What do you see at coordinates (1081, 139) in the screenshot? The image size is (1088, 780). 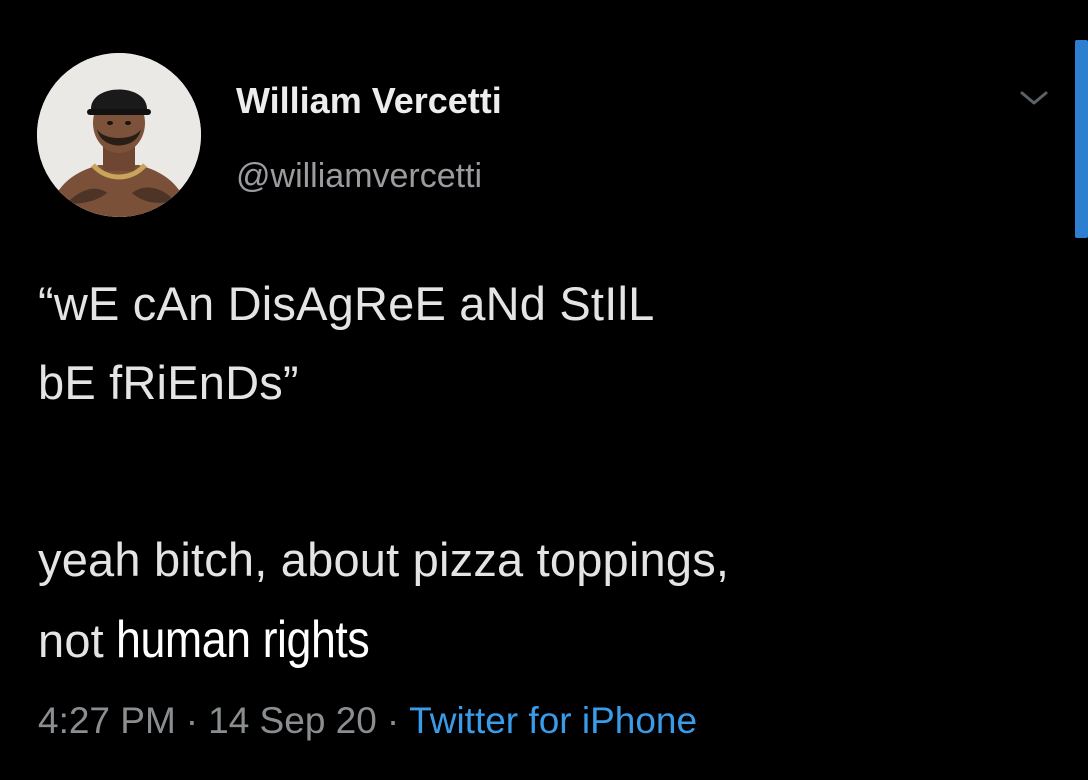 I see `scrollbar` at bounding box center [1081, 139].